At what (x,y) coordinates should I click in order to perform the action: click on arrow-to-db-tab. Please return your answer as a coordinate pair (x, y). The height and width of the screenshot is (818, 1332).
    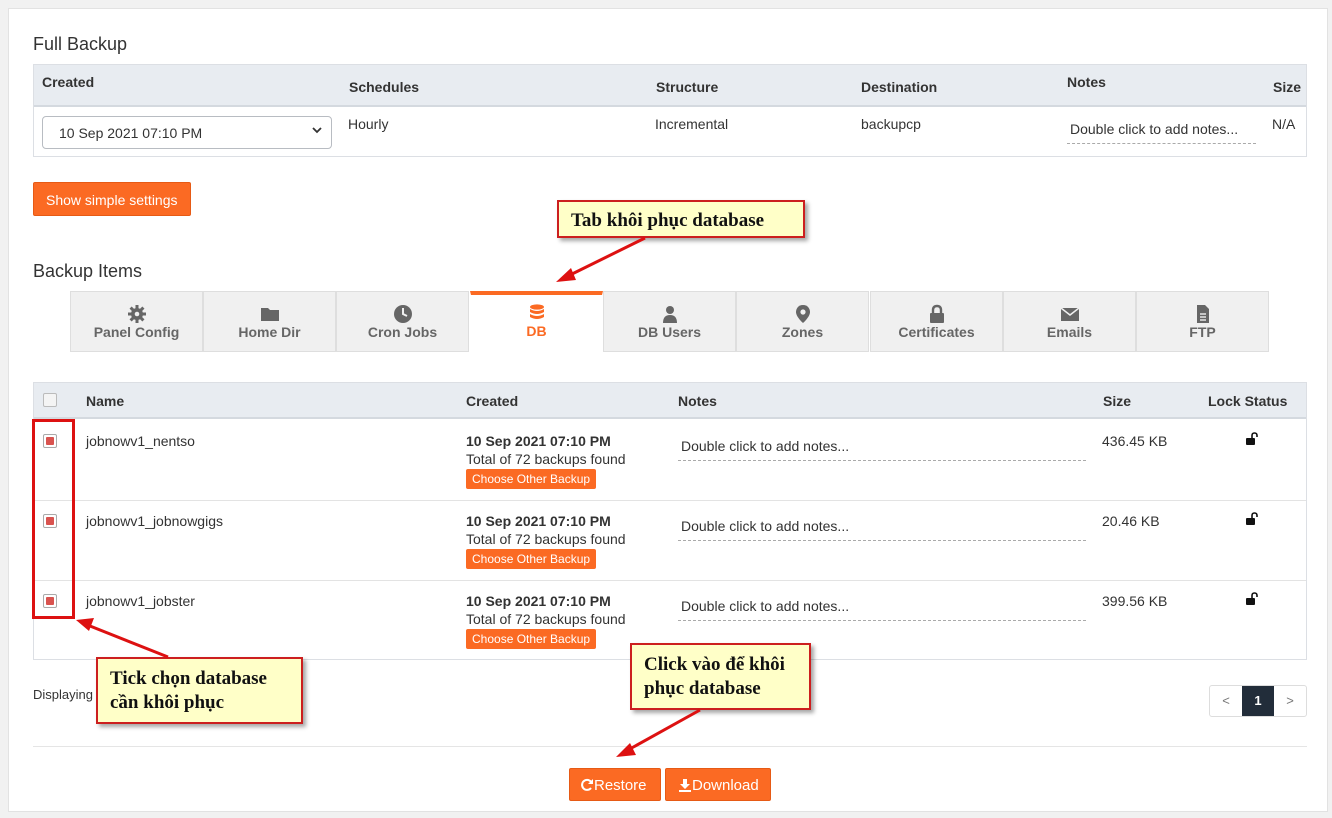
    Looking at the image, I should click on (601, 259).